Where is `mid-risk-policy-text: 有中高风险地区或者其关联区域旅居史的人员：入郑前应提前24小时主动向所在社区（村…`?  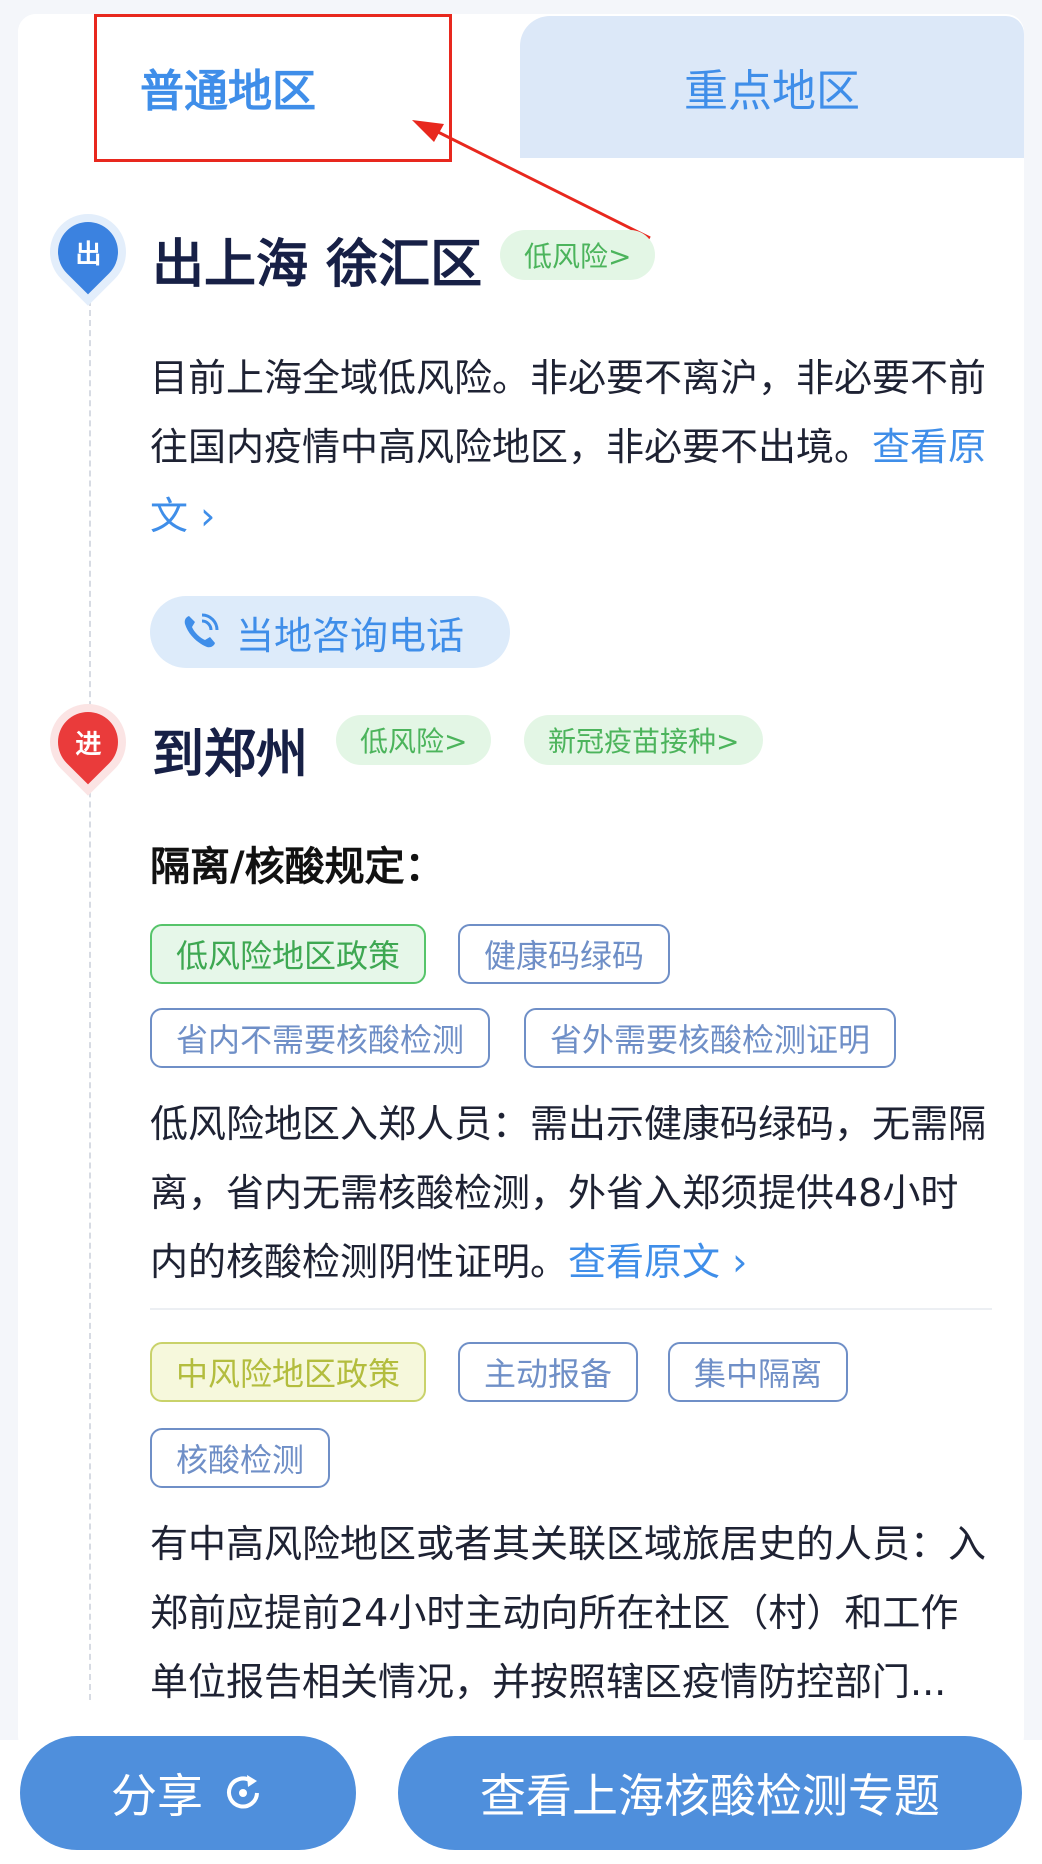 mid-risk-policy-text: 有中高风险地区或者其关联区域旅居史的人员：入郑前应提前24小时主动向所在社区（村… is located at coordinates (568, 1613).